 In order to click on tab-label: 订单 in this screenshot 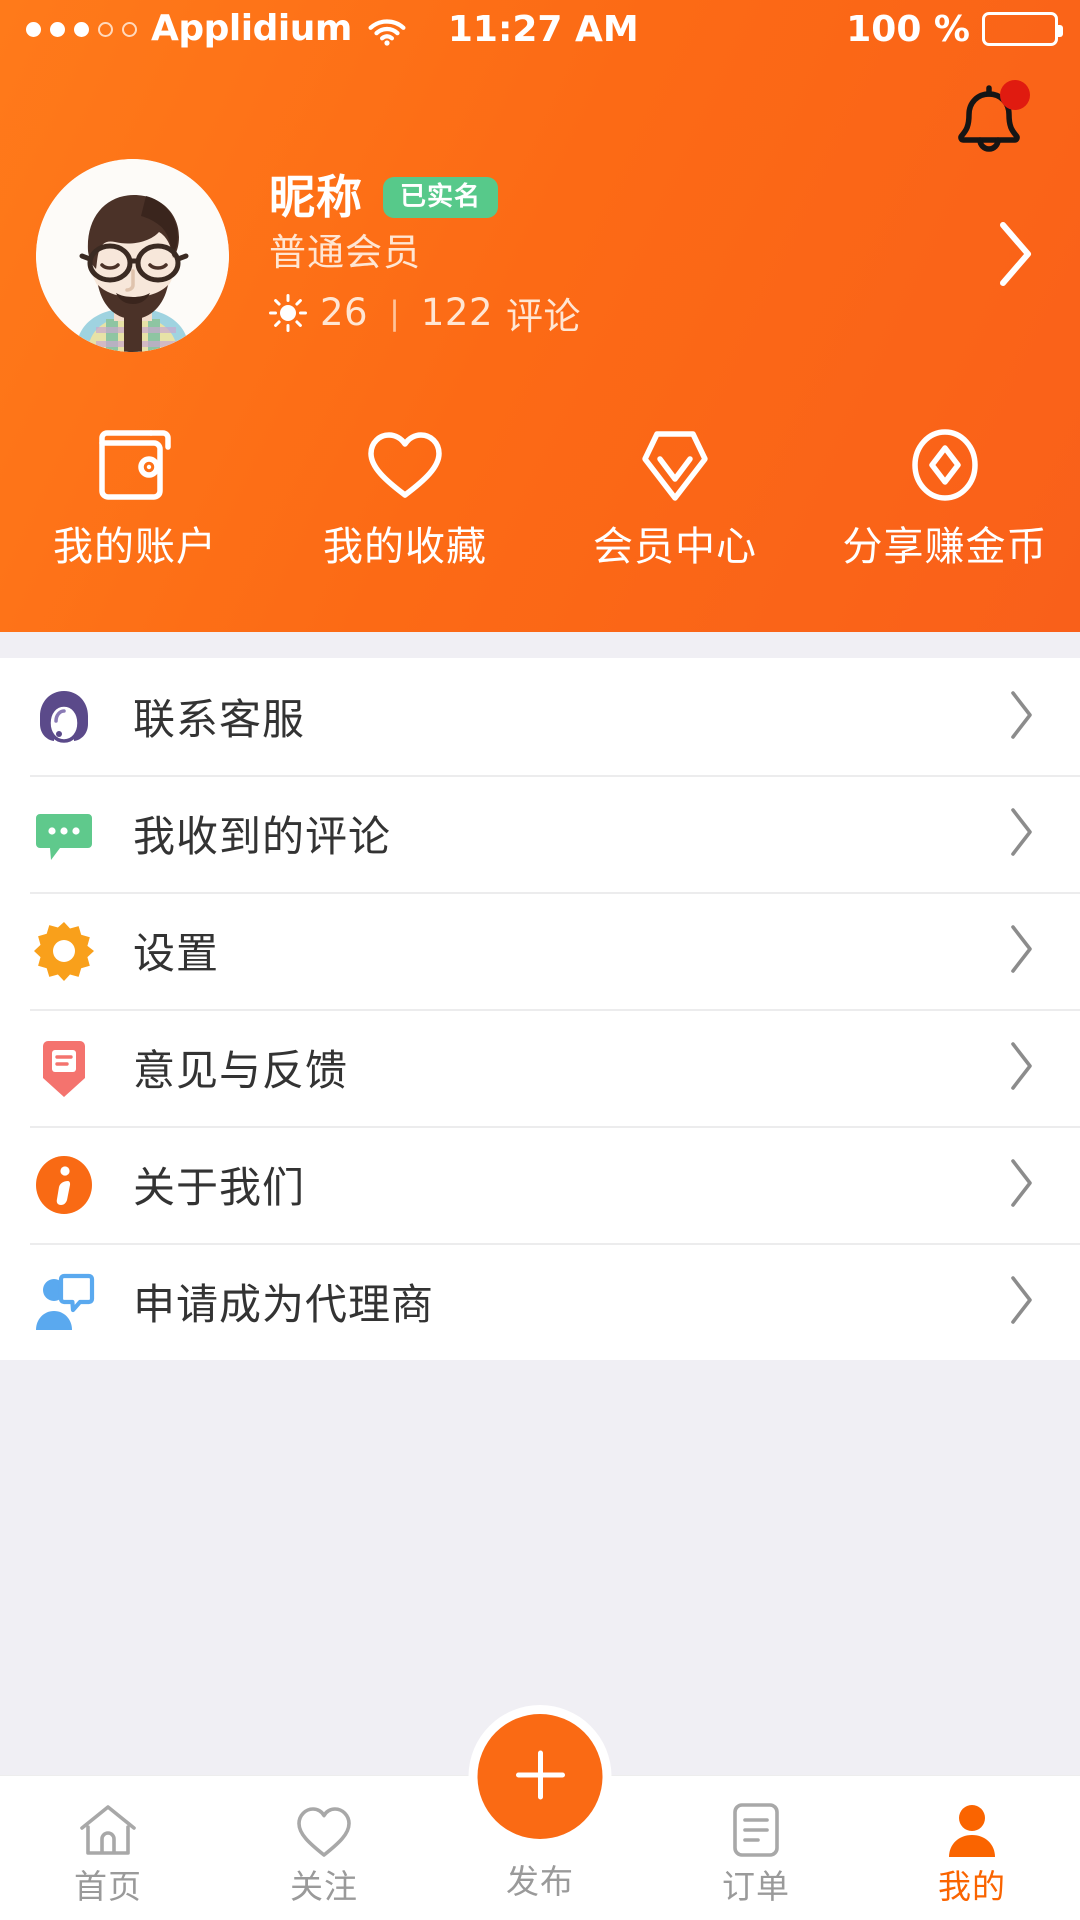, I will do `click(756, 1886)`.